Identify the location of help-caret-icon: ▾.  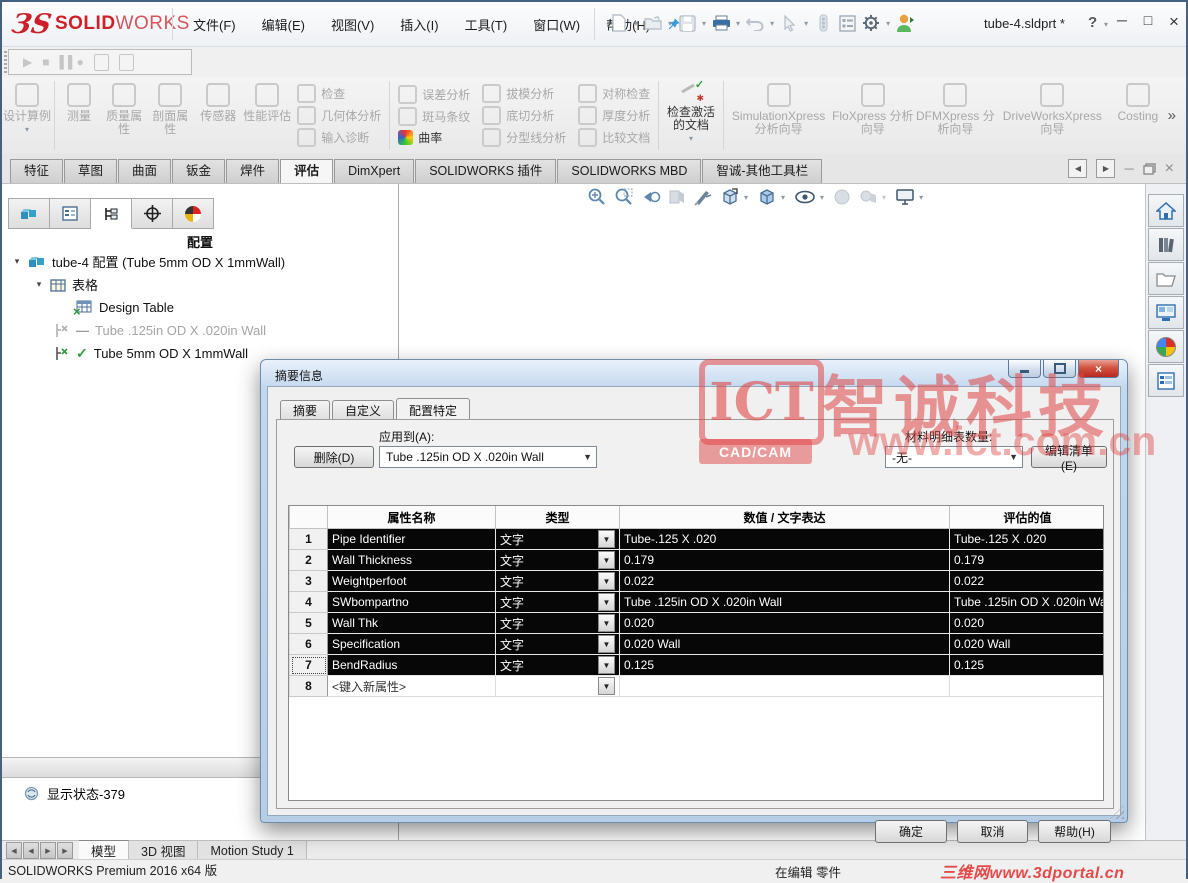
(1106, 24).